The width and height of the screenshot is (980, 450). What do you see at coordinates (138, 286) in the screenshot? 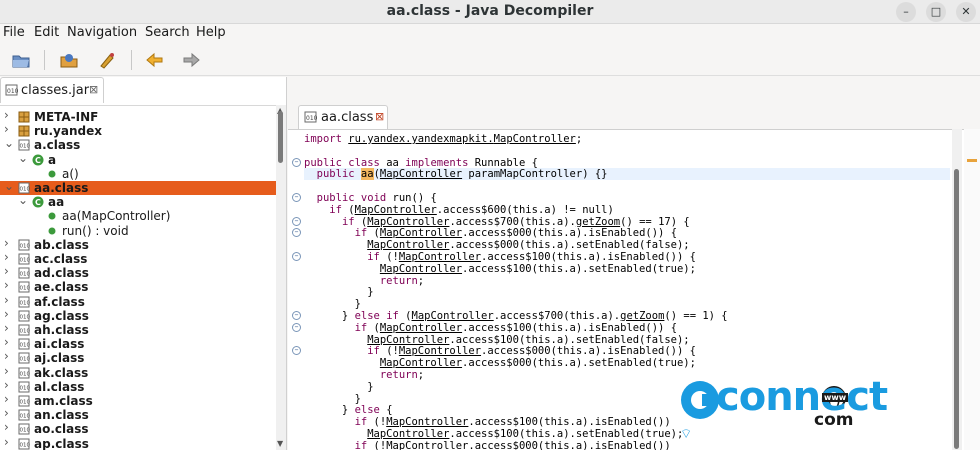
I see `tree-item: › 010 ae.class` at bounding box center [138, 286].